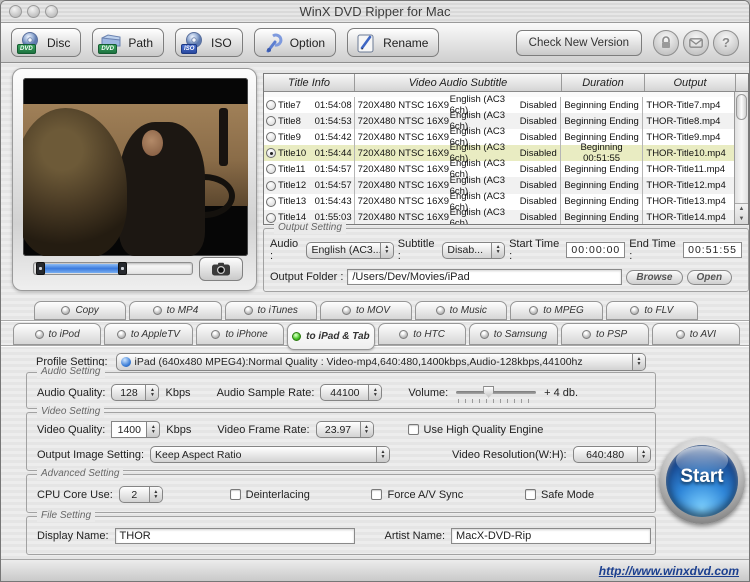 The image size is (750, 582). What do you see at coordinates (140, 494) in the screenshot?
I see `cpu-core-select: 2` at bounding box center [140, 494].